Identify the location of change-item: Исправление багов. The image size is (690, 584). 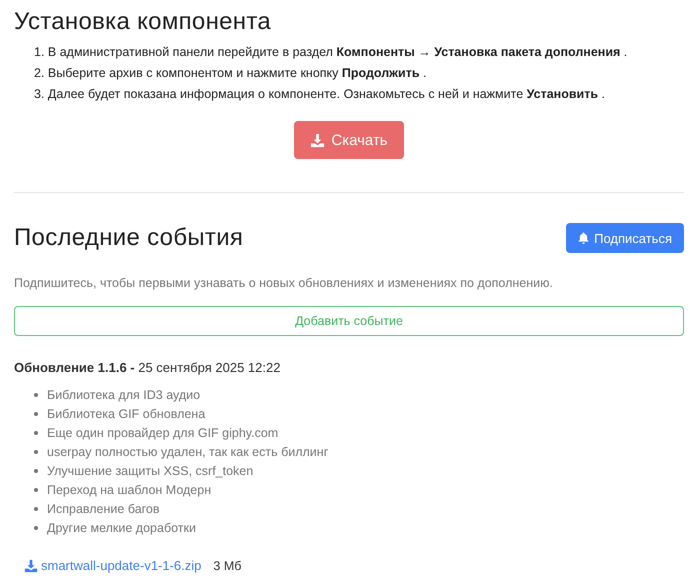
(103, 509).